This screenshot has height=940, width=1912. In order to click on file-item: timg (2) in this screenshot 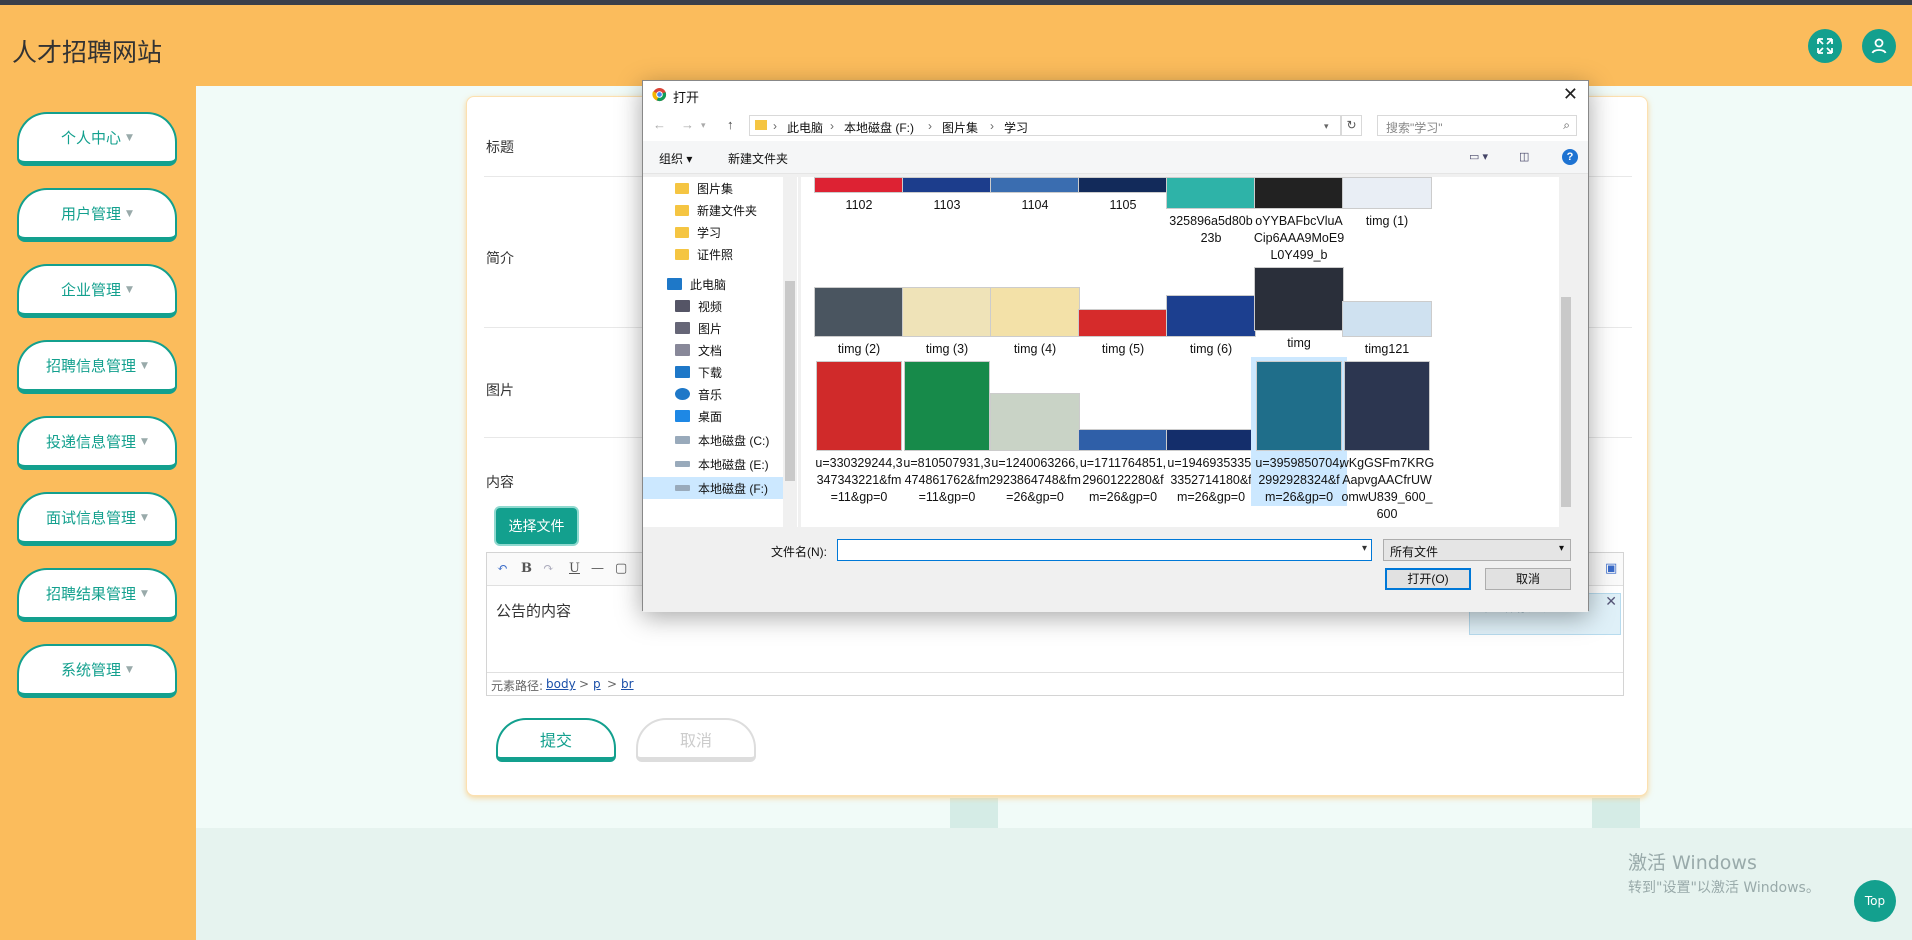, I will do `click(859, 322)`.